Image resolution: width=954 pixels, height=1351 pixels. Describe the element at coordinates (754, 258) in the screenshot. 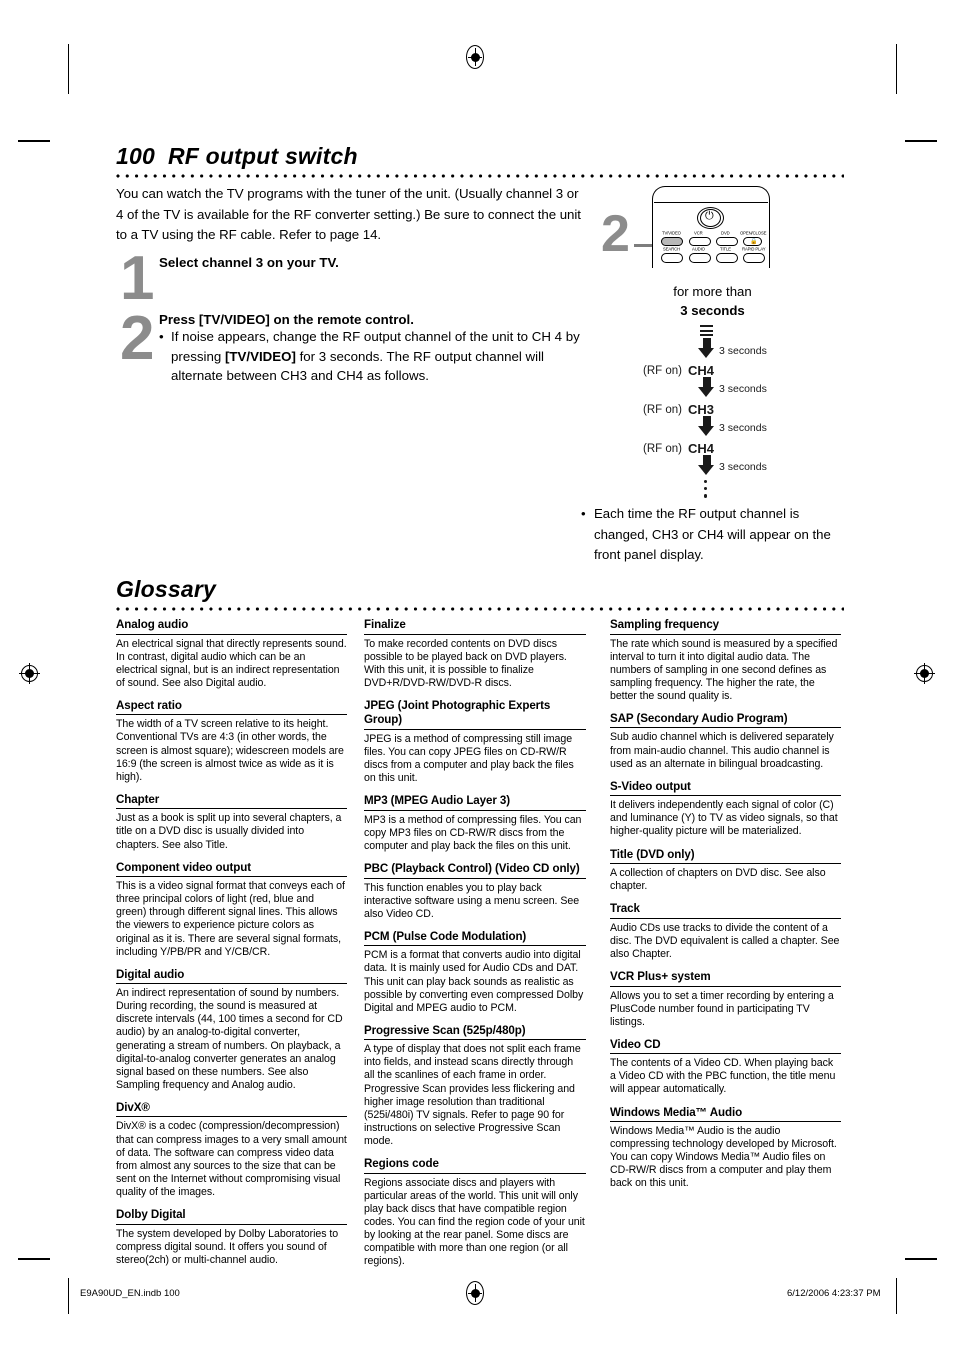

I see `remote-button-rapid-play` at that location.